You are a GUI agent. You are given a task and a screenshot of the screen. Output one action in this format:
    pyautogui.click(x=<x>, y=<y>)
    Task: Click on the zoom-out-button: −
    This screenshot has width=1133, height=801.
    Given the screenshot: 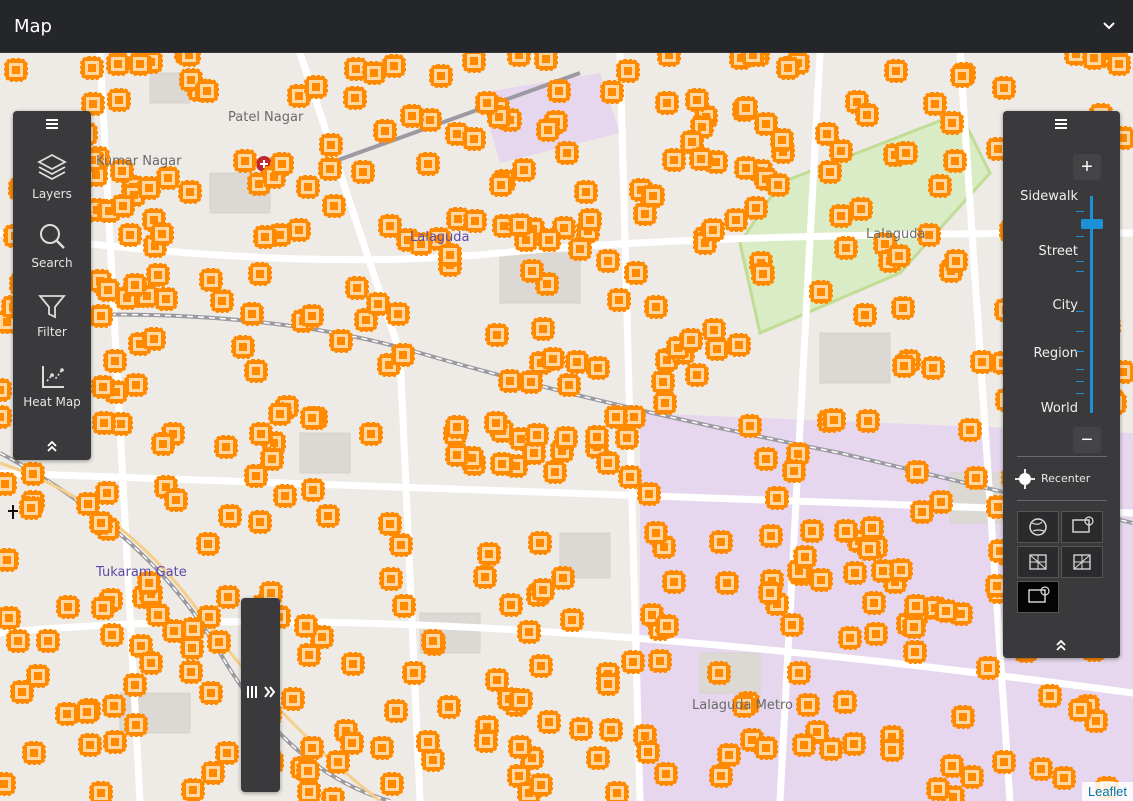 What is the action you would take?
    pyautogui.click(x=1087, y=440)
    